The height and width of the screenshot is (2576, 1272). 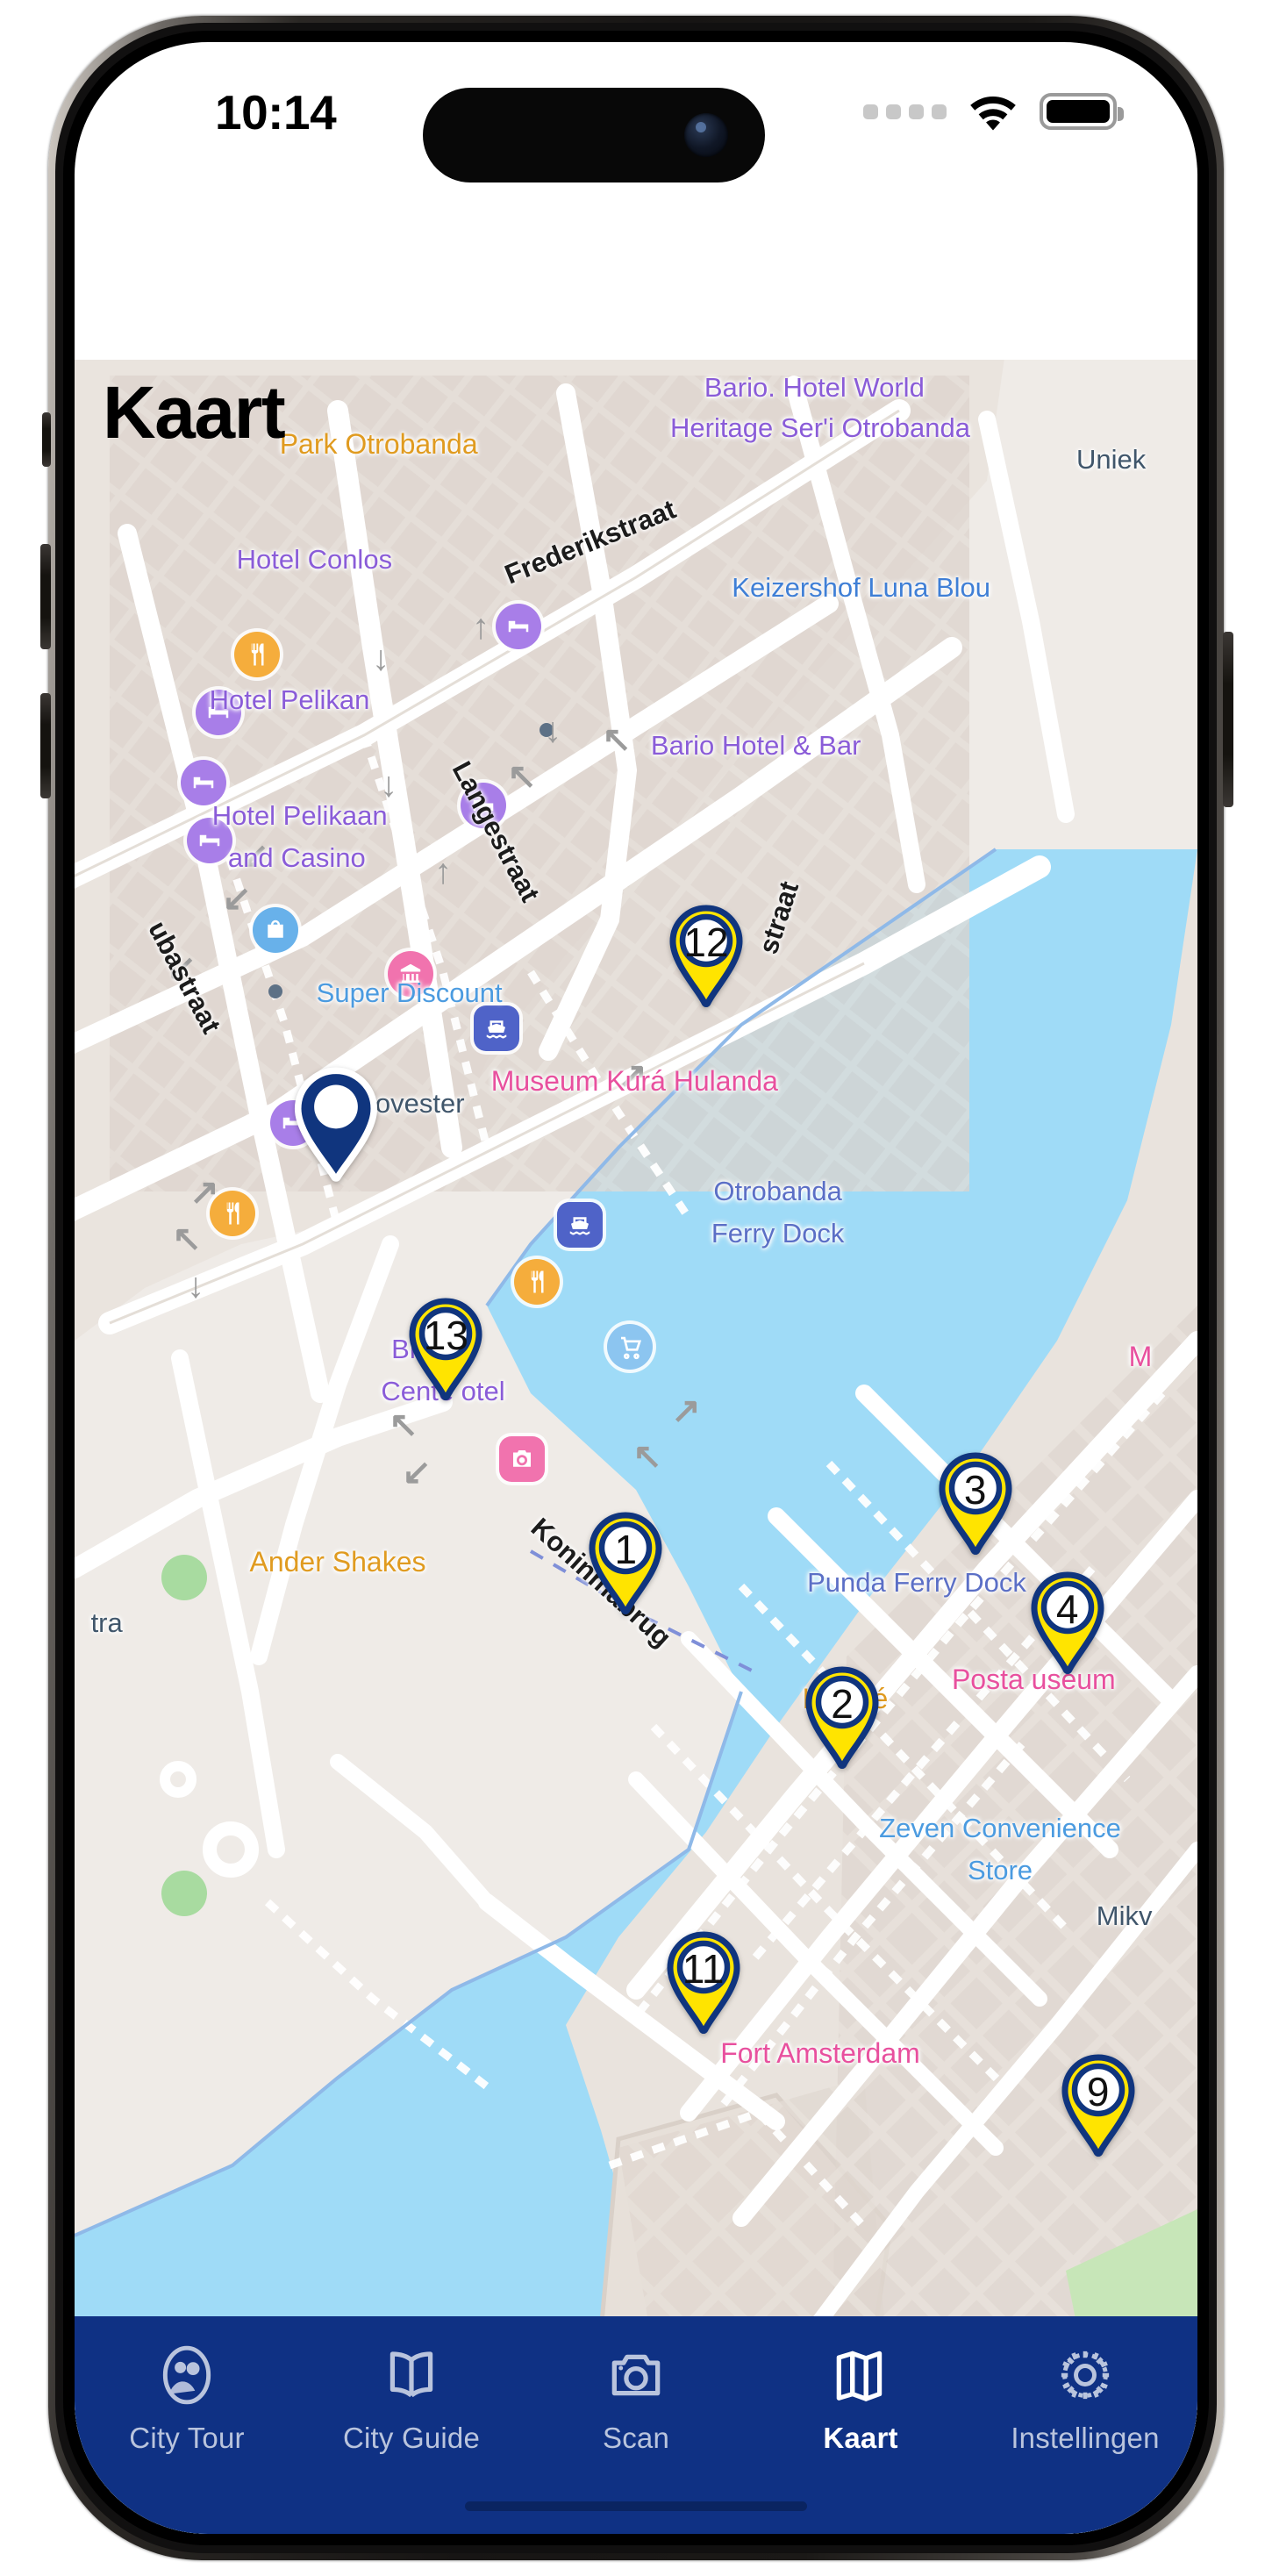 I want to click on gear-icon, so click(x=1085, y=2375).